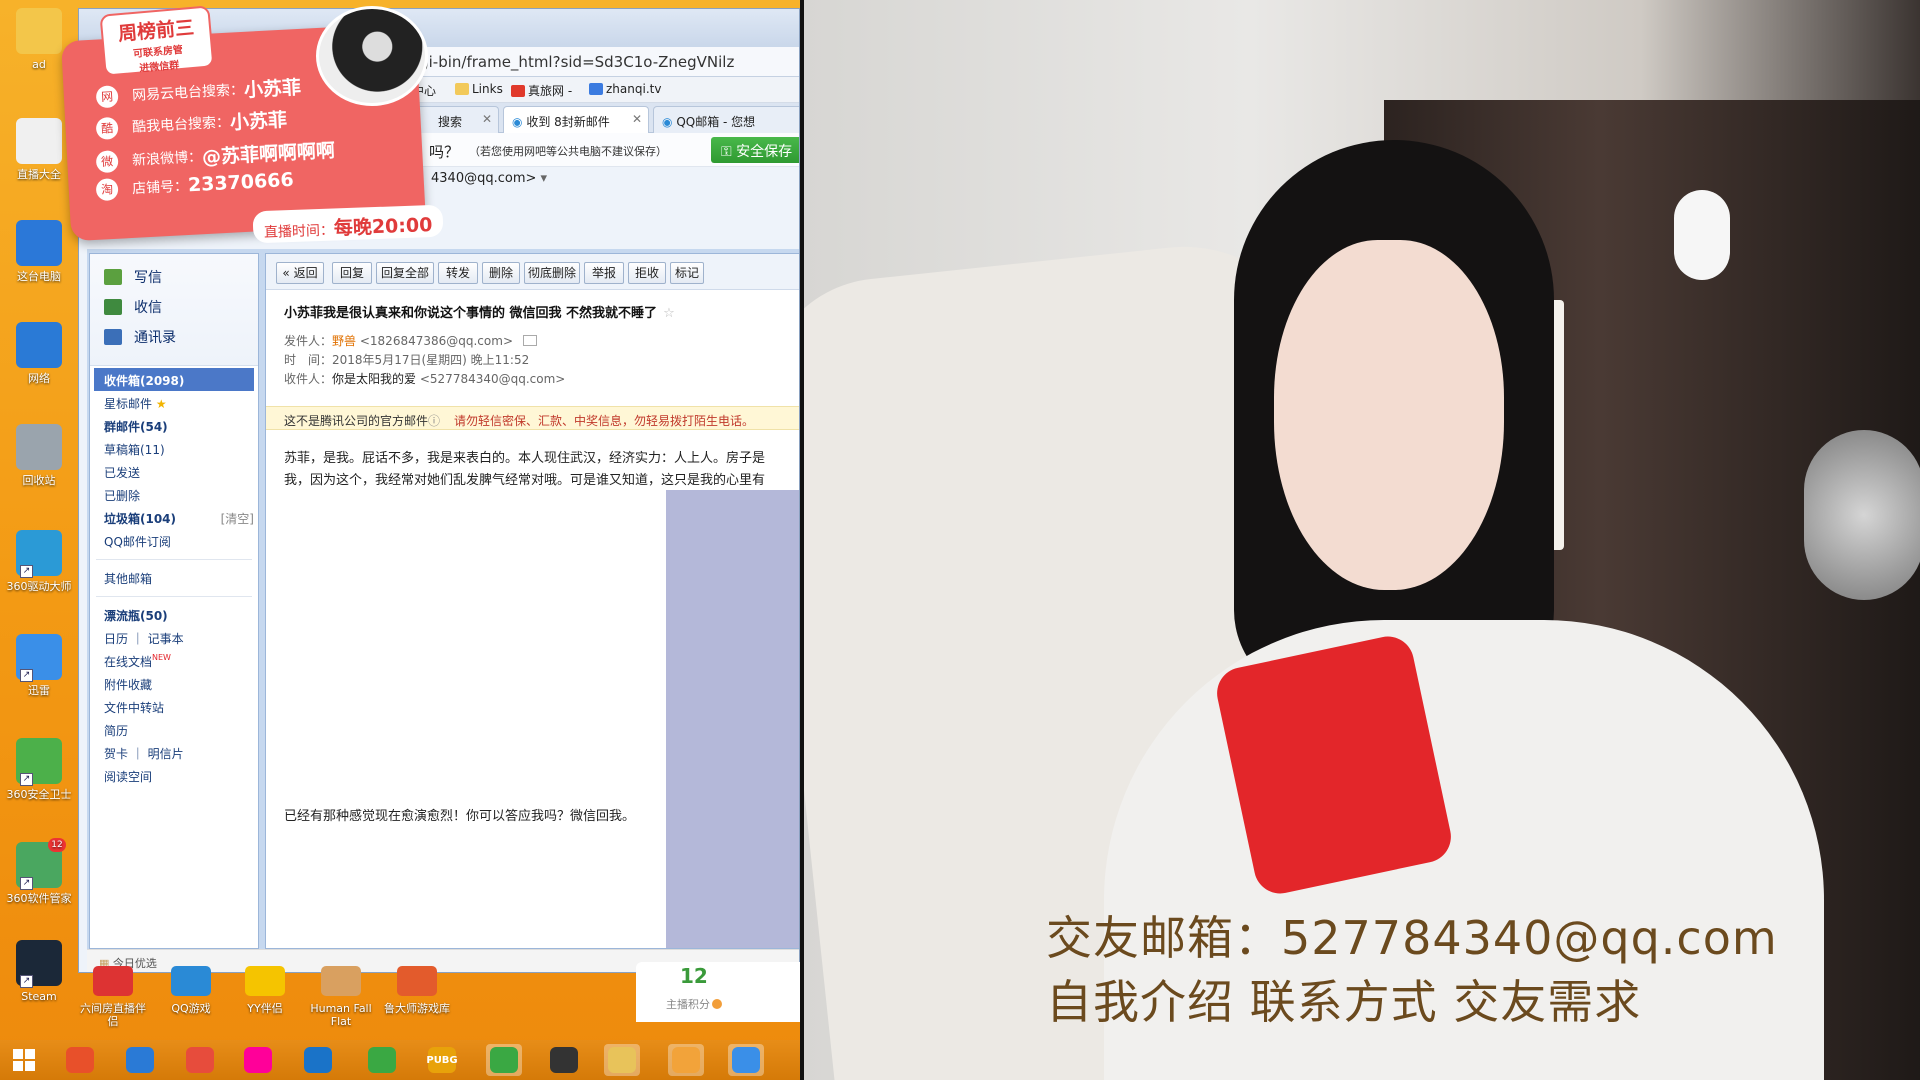 This screenshot has height=1080, width=1920. Describe the element at coordinates (265, 990) in the screenshot. I see `desktop-shortcut: YY伴侣` at that location.